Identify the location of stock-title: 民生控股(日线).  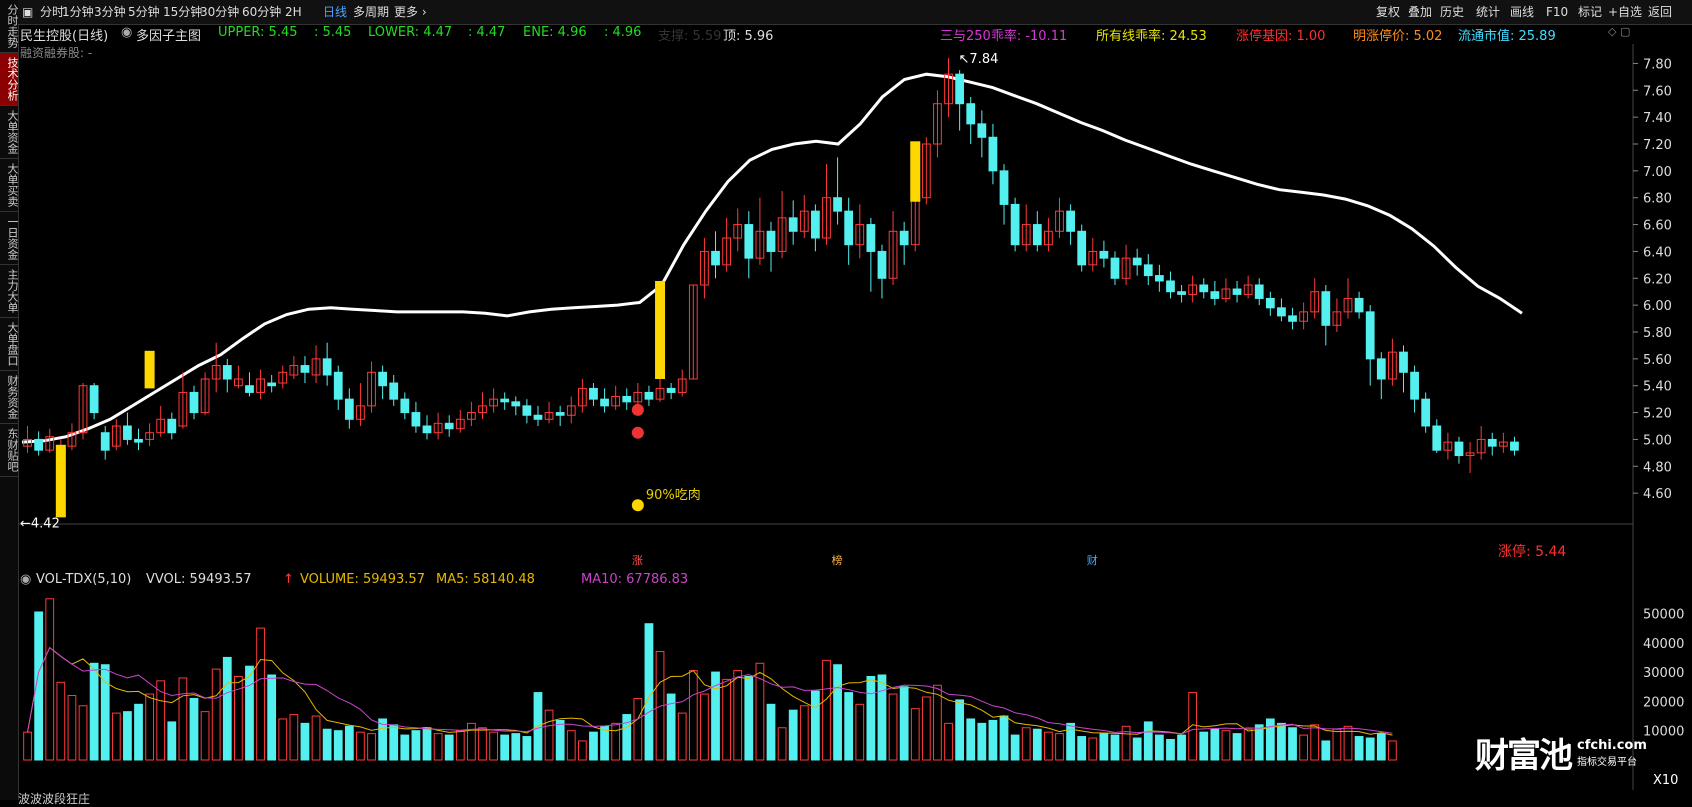
(64, 34).